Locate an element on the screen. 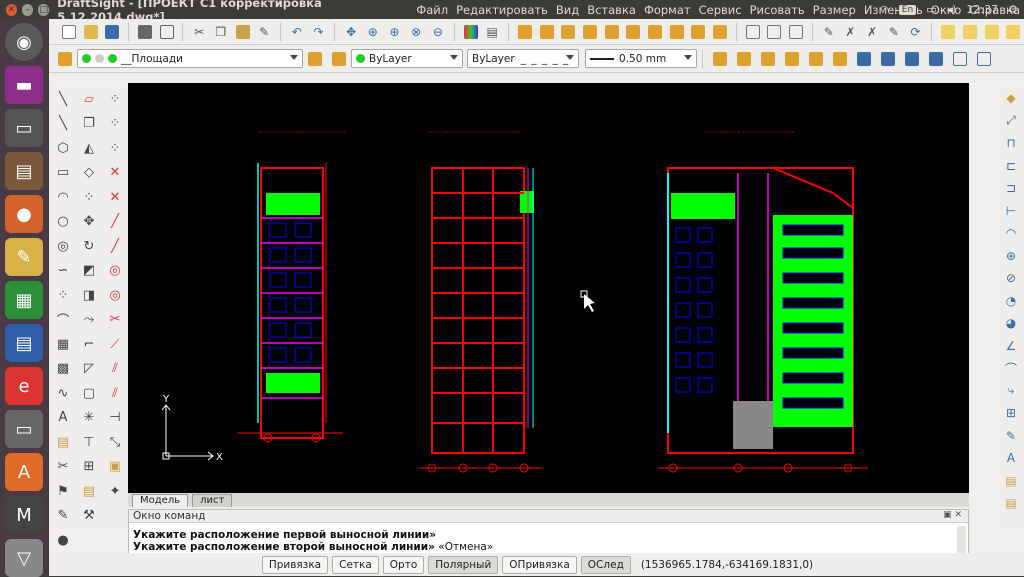  quick-dim-icon: ◆ is located at coordinates (1010, 98).